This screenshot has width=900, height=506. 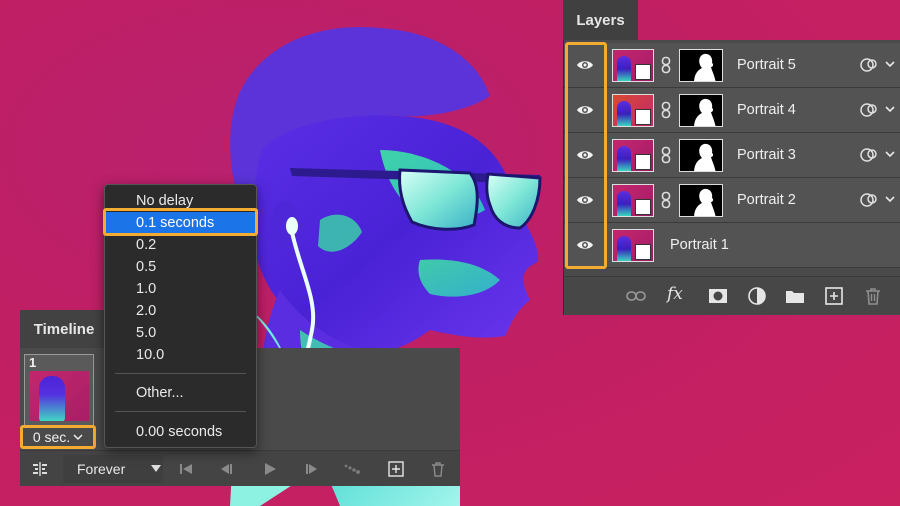 What do you see at coordinates (757, 296) in the screenshot?
I see `adjustment-layer-icon` at bounding box center [757, 296].